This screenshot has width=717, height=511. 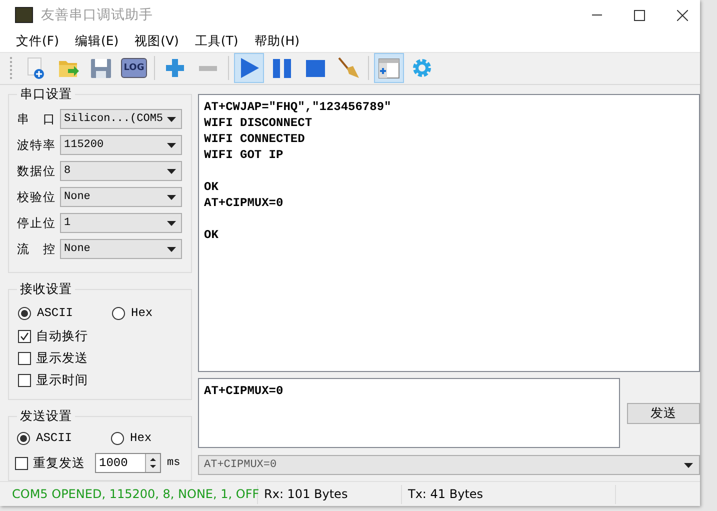 What do you see at coordinates (249, 68) in the screenshot?
I see `play-button` at bounding box center [249, 68].